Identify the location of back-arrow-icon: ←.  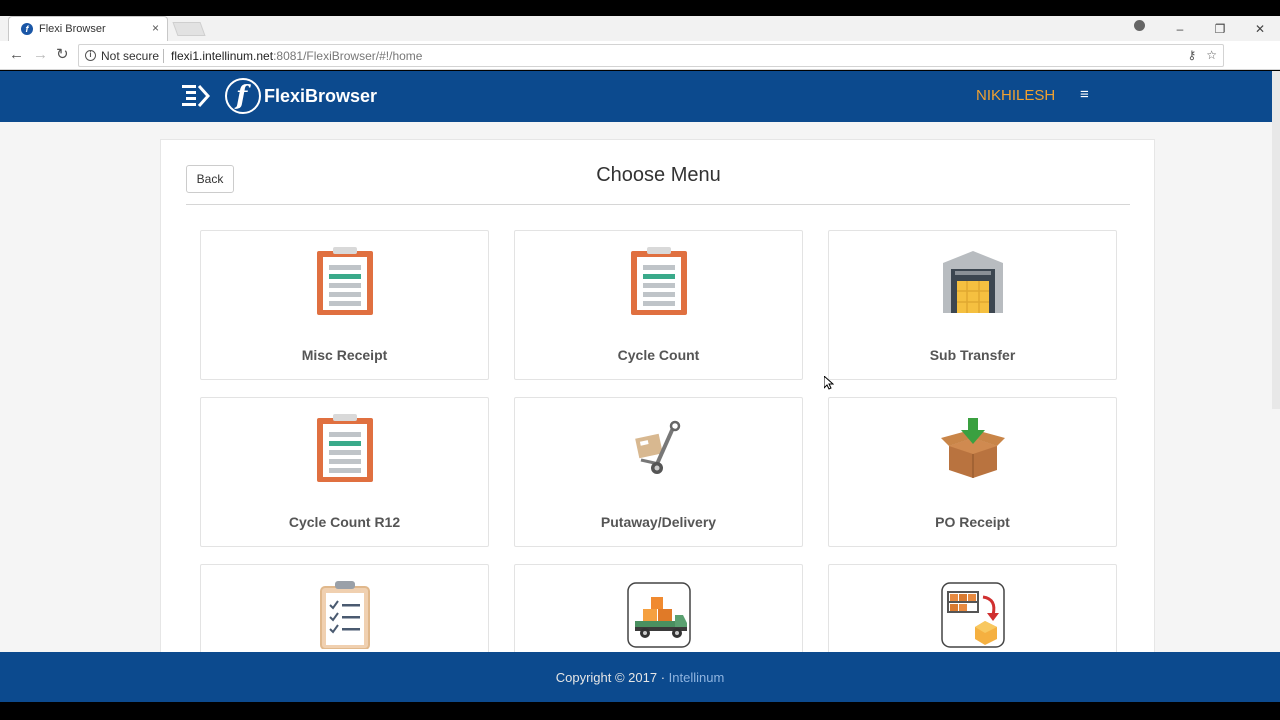
(16, 55).